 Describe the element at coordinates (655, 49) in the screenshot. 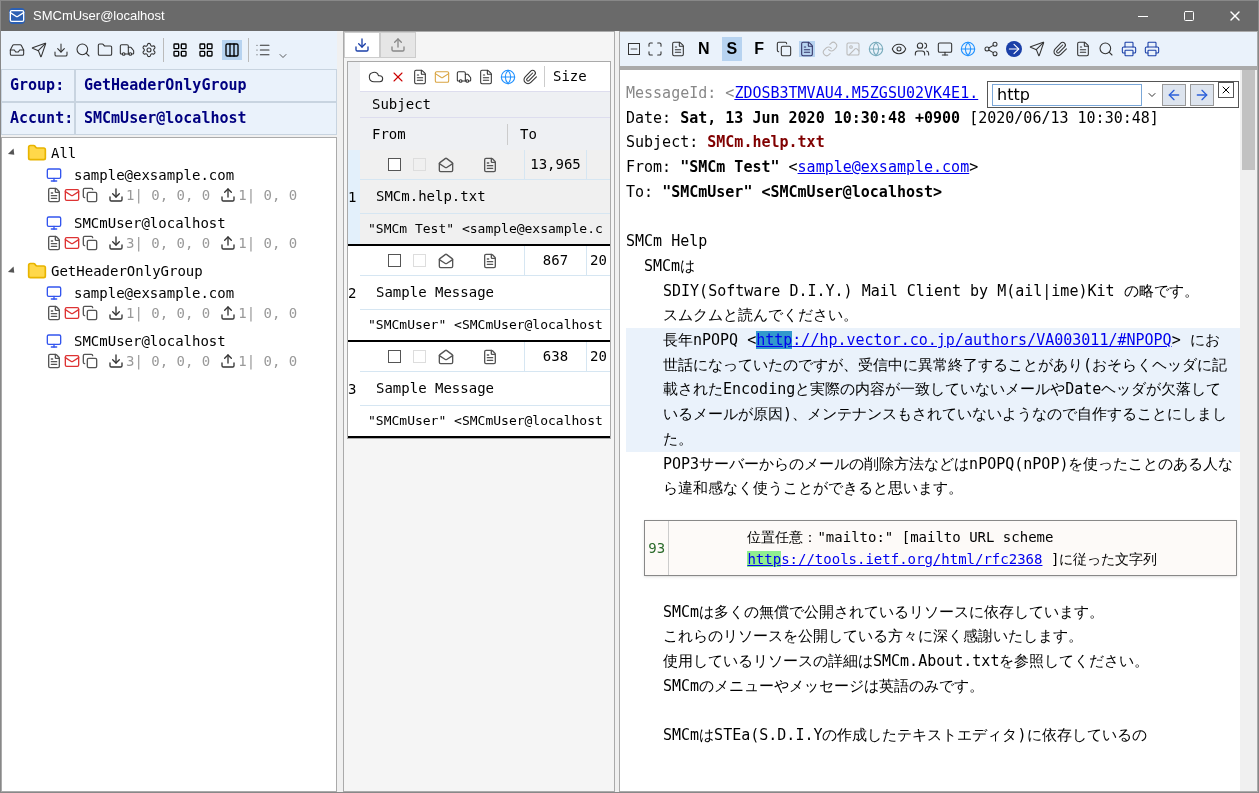

I see `fit-icon` at that location.